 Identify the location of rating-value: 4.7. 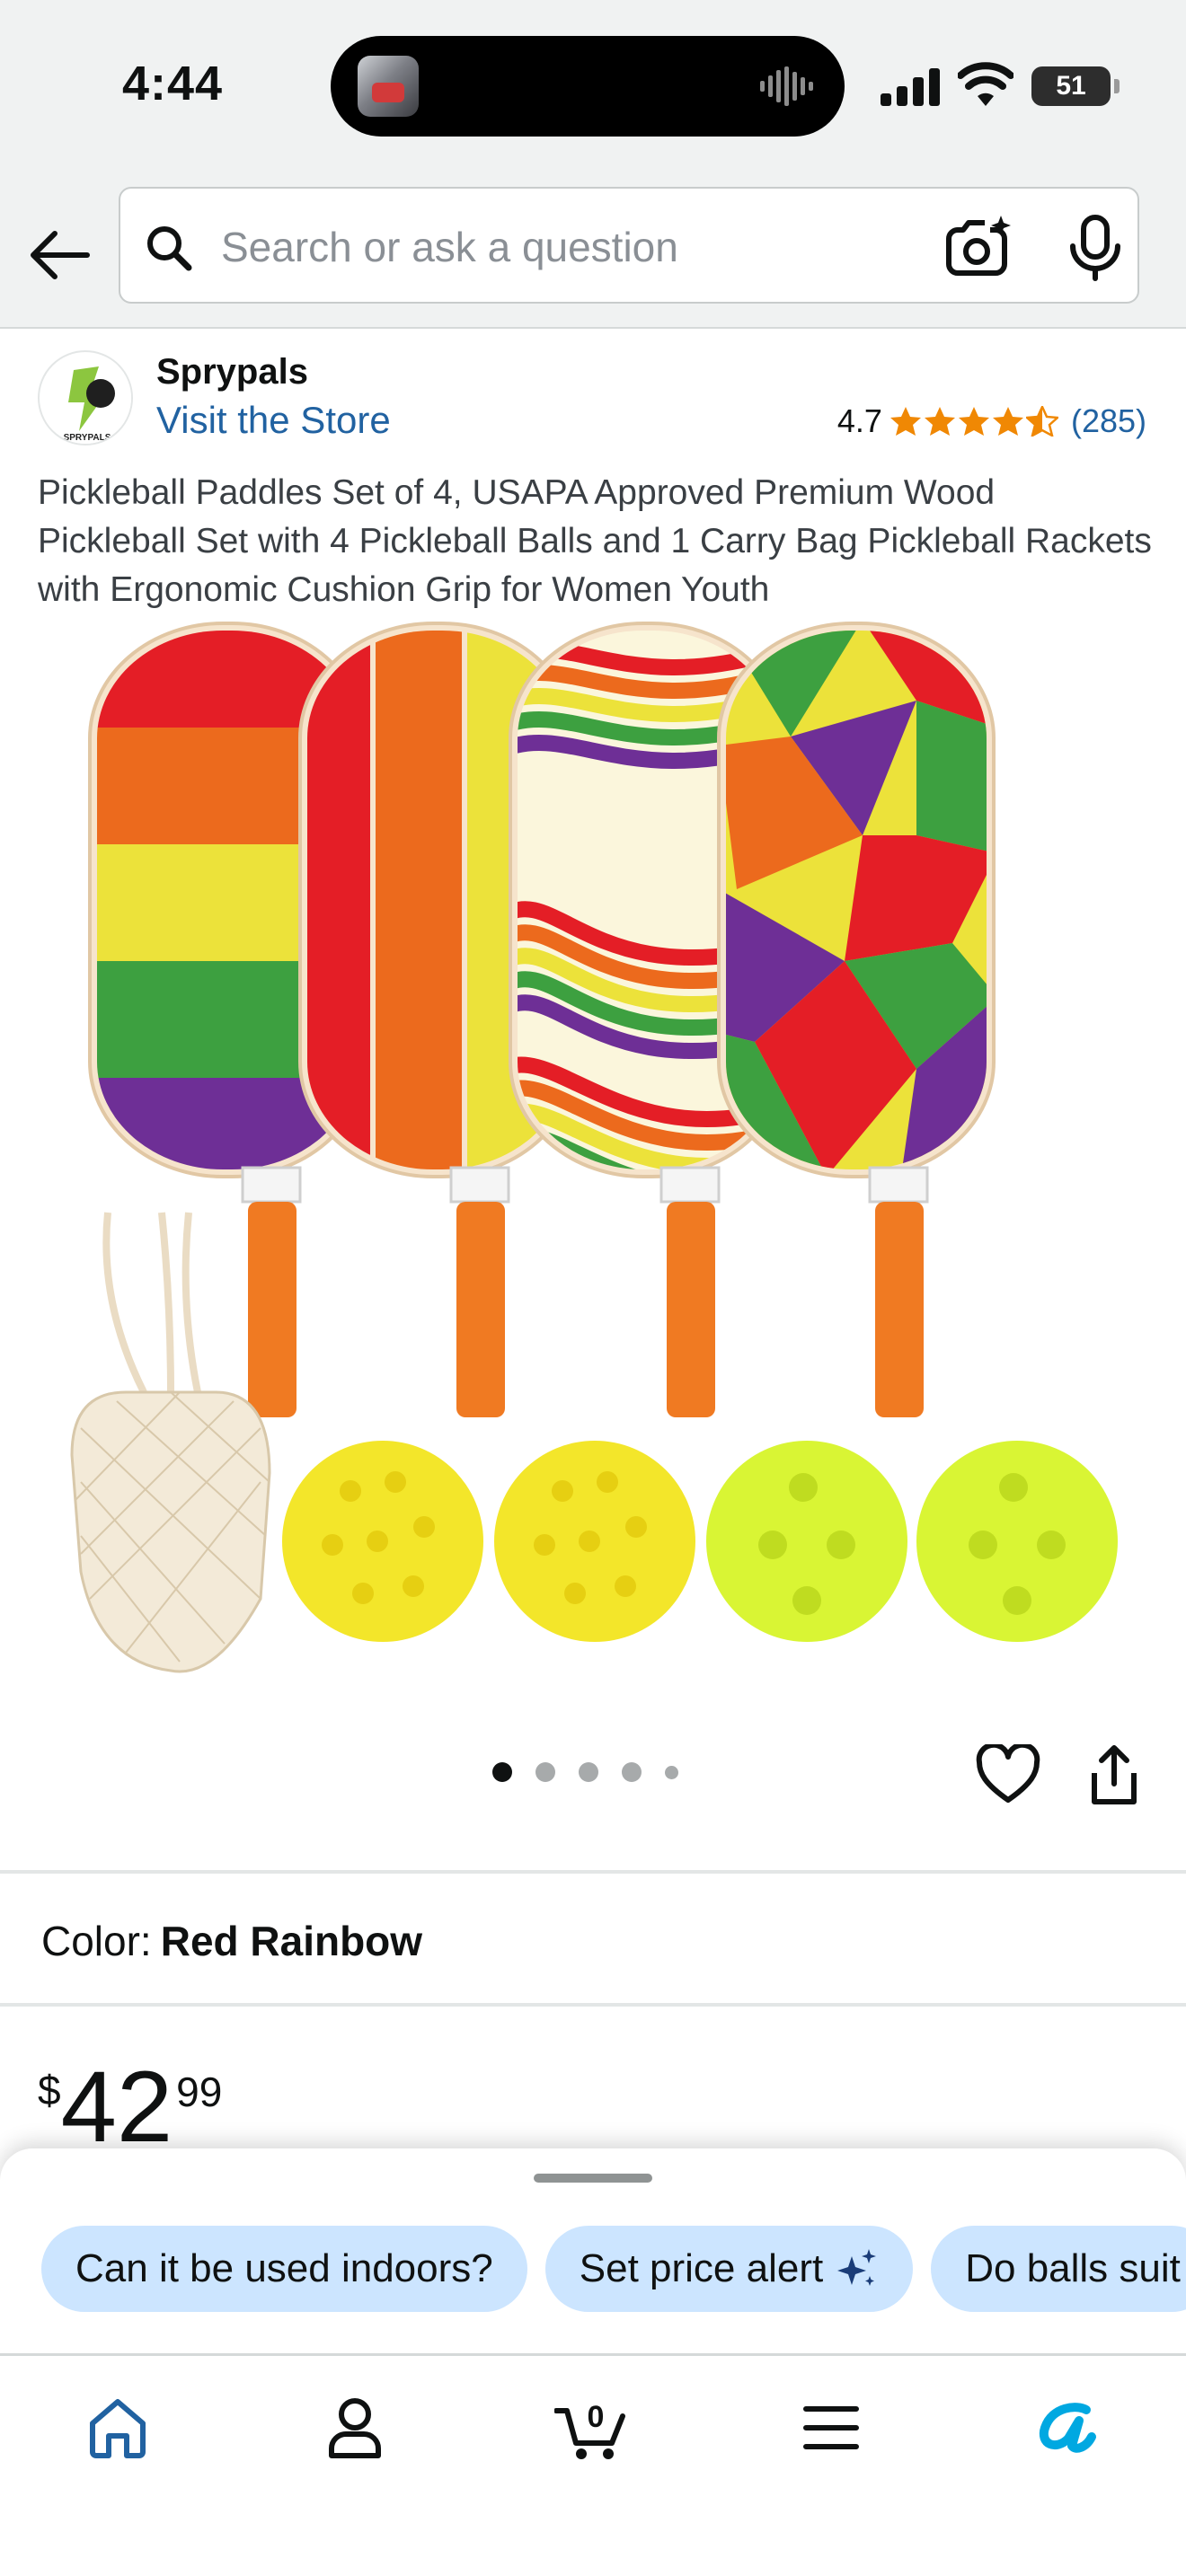
(859, 420).